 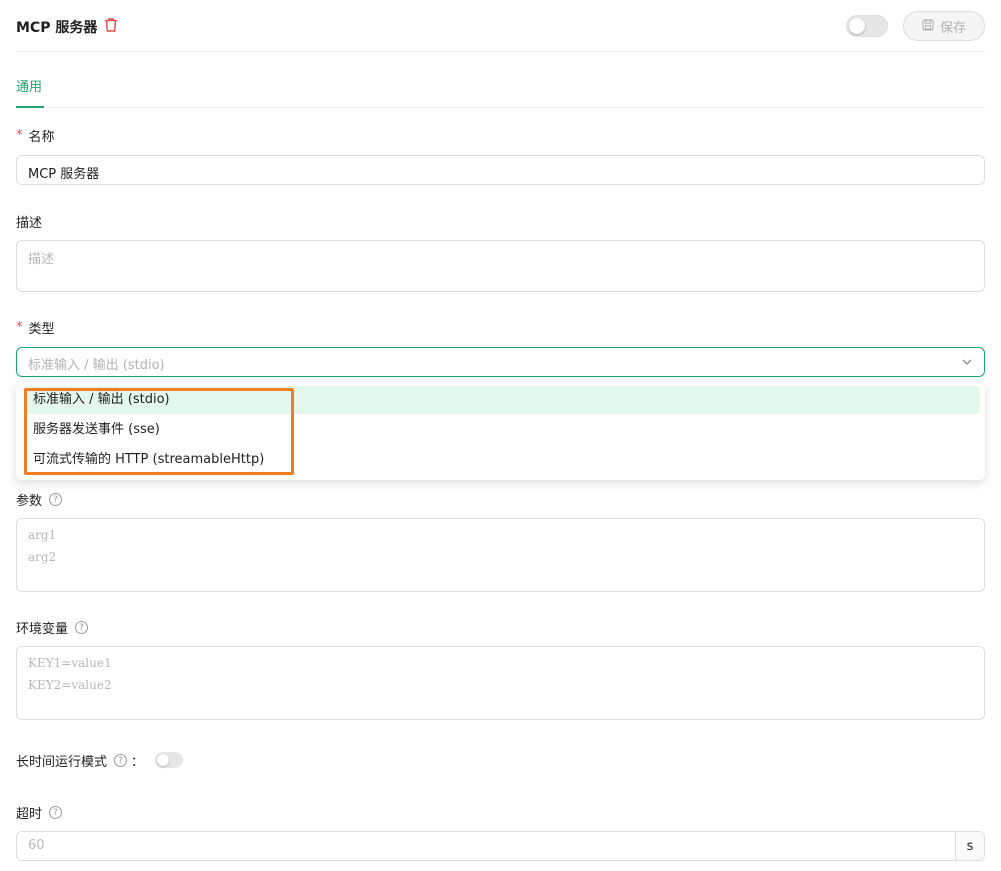 I want to click on args-placeholder-line: arg2, so click(x=42, y=557).